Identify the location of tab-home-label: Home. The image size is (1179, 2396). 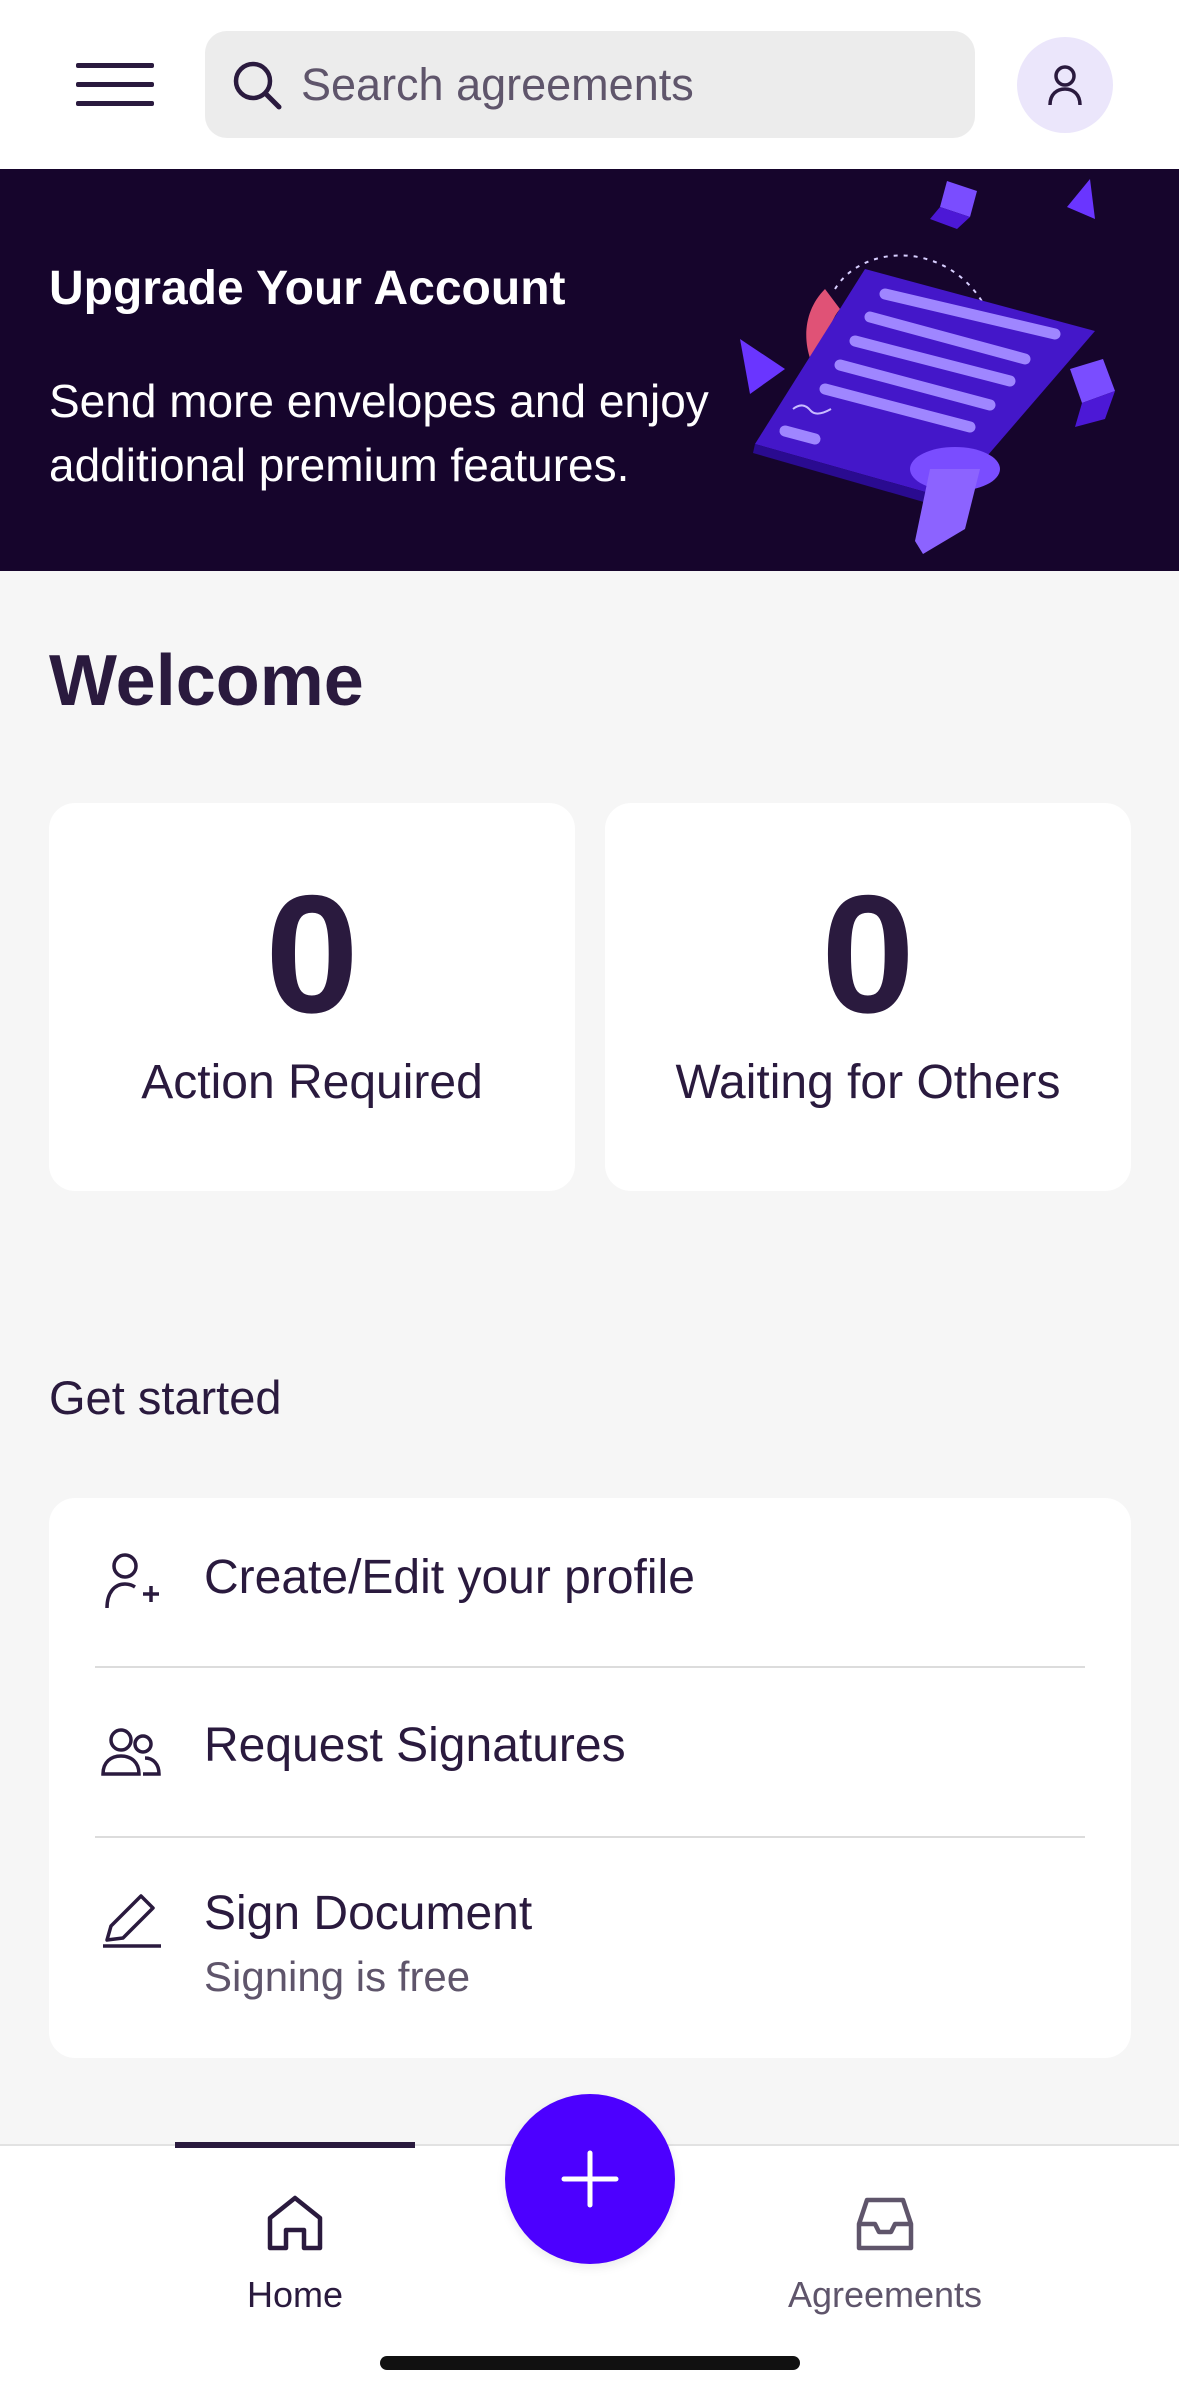
(295, 2294).